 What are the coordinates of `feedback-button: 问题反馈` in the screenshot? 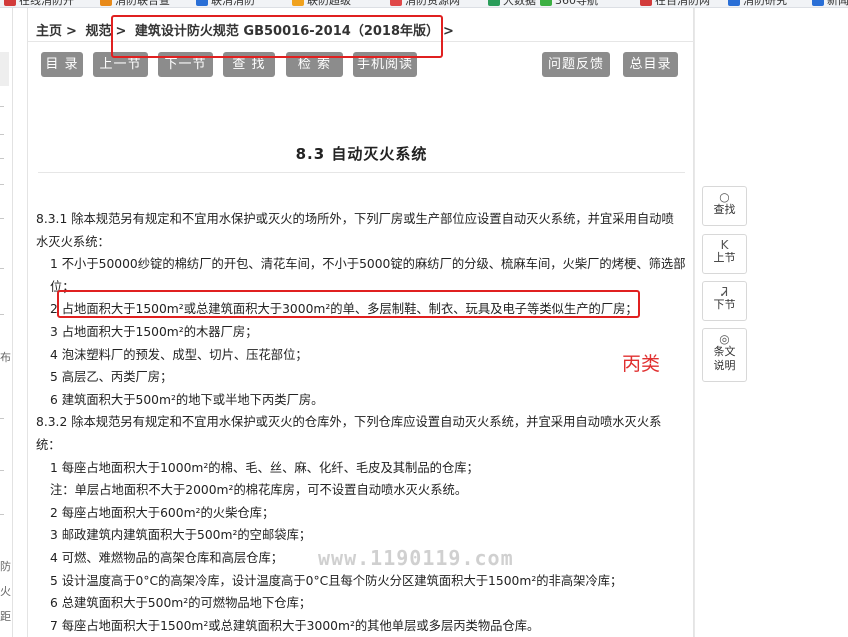 It's located at (576, 64).